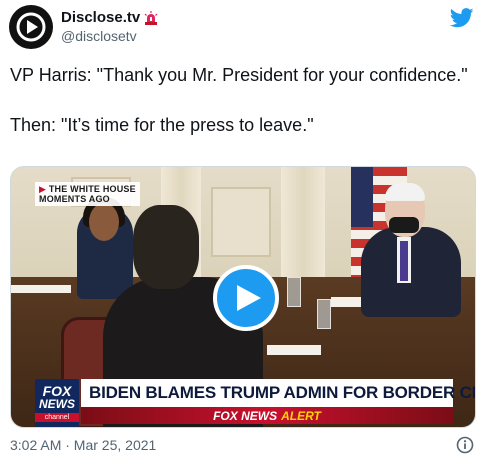 This screenshot has height=461, width=488. What do you see at coordinates (404, 261) in the screenshot?
I see `tie` at bounding box center [404, 261].